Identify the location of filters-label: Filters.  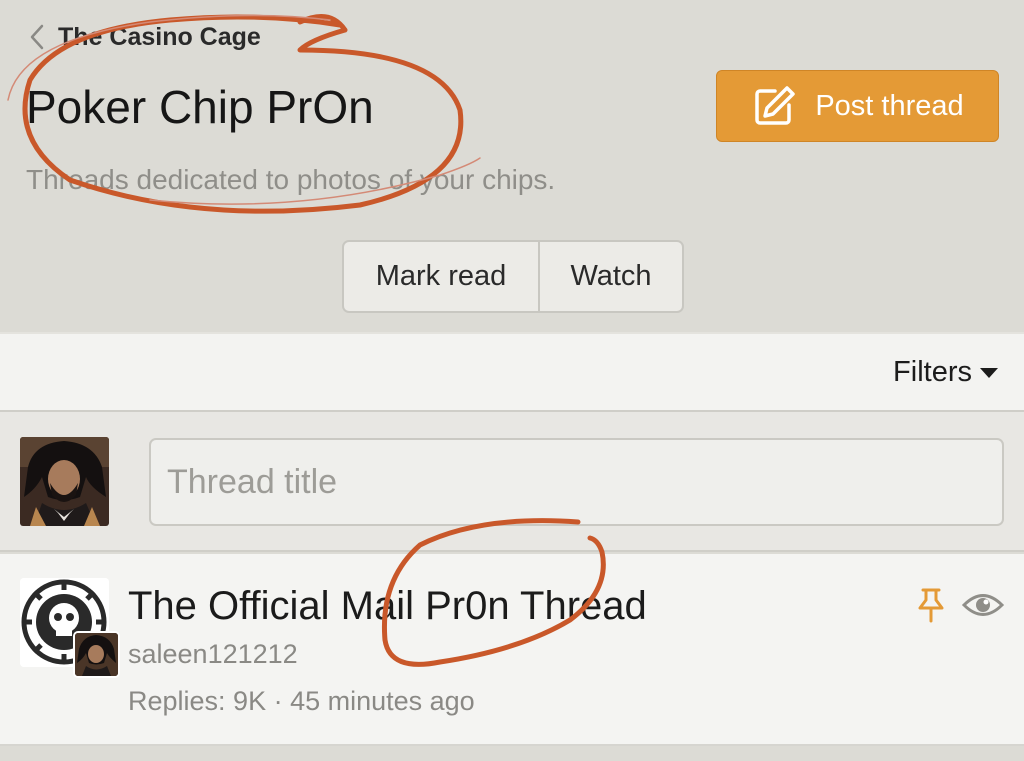
(932, 372).